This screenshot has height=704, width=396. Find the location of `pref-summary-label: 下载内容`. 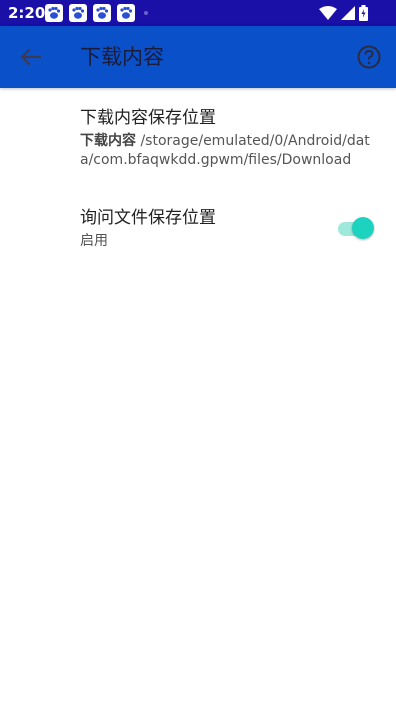

pref-summary-label: 下载内容 is located at coordinates (108, 141).